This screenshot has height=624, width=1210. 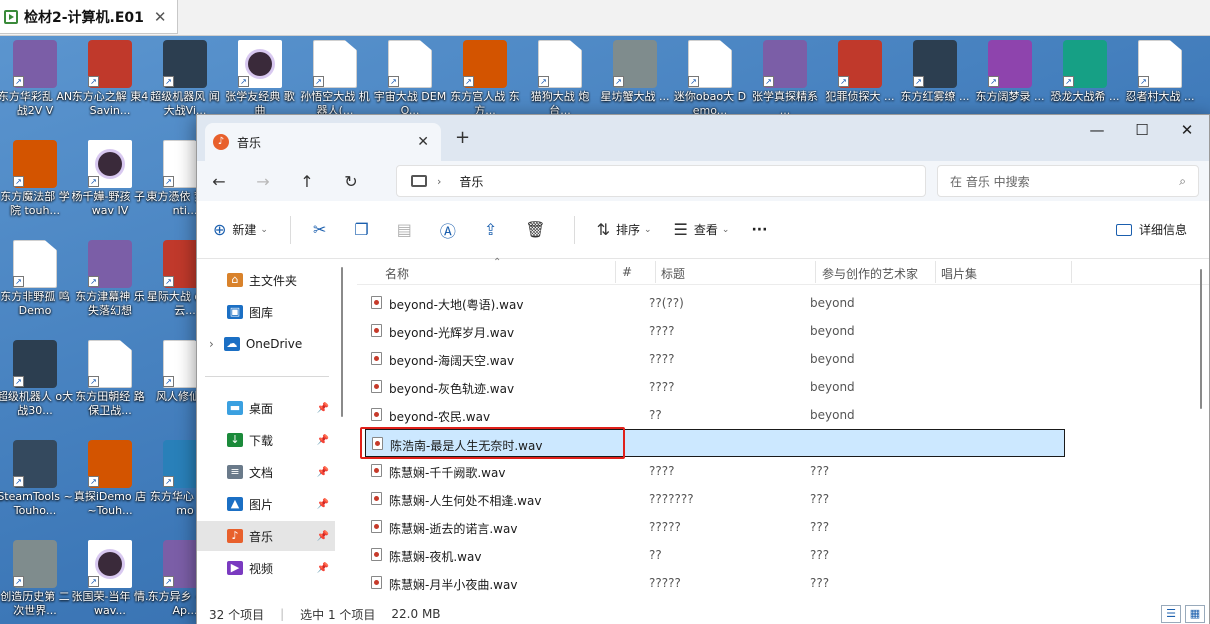 I want to click on desktop-icon: ↗ 东方津幕神 乐 失落幻想, so click(x=110, y=284).